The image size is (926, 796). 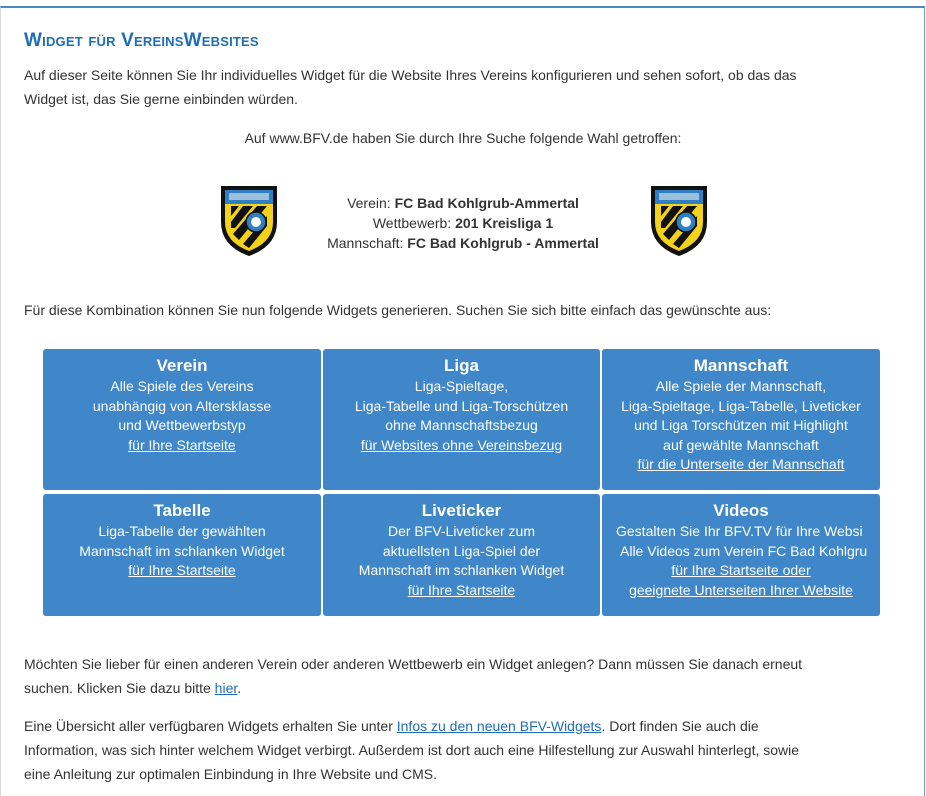 I want to click on tile-link-videos-unterseiten: geeignete Unterseiten Ihrer Website, so click(x=741, y=590).